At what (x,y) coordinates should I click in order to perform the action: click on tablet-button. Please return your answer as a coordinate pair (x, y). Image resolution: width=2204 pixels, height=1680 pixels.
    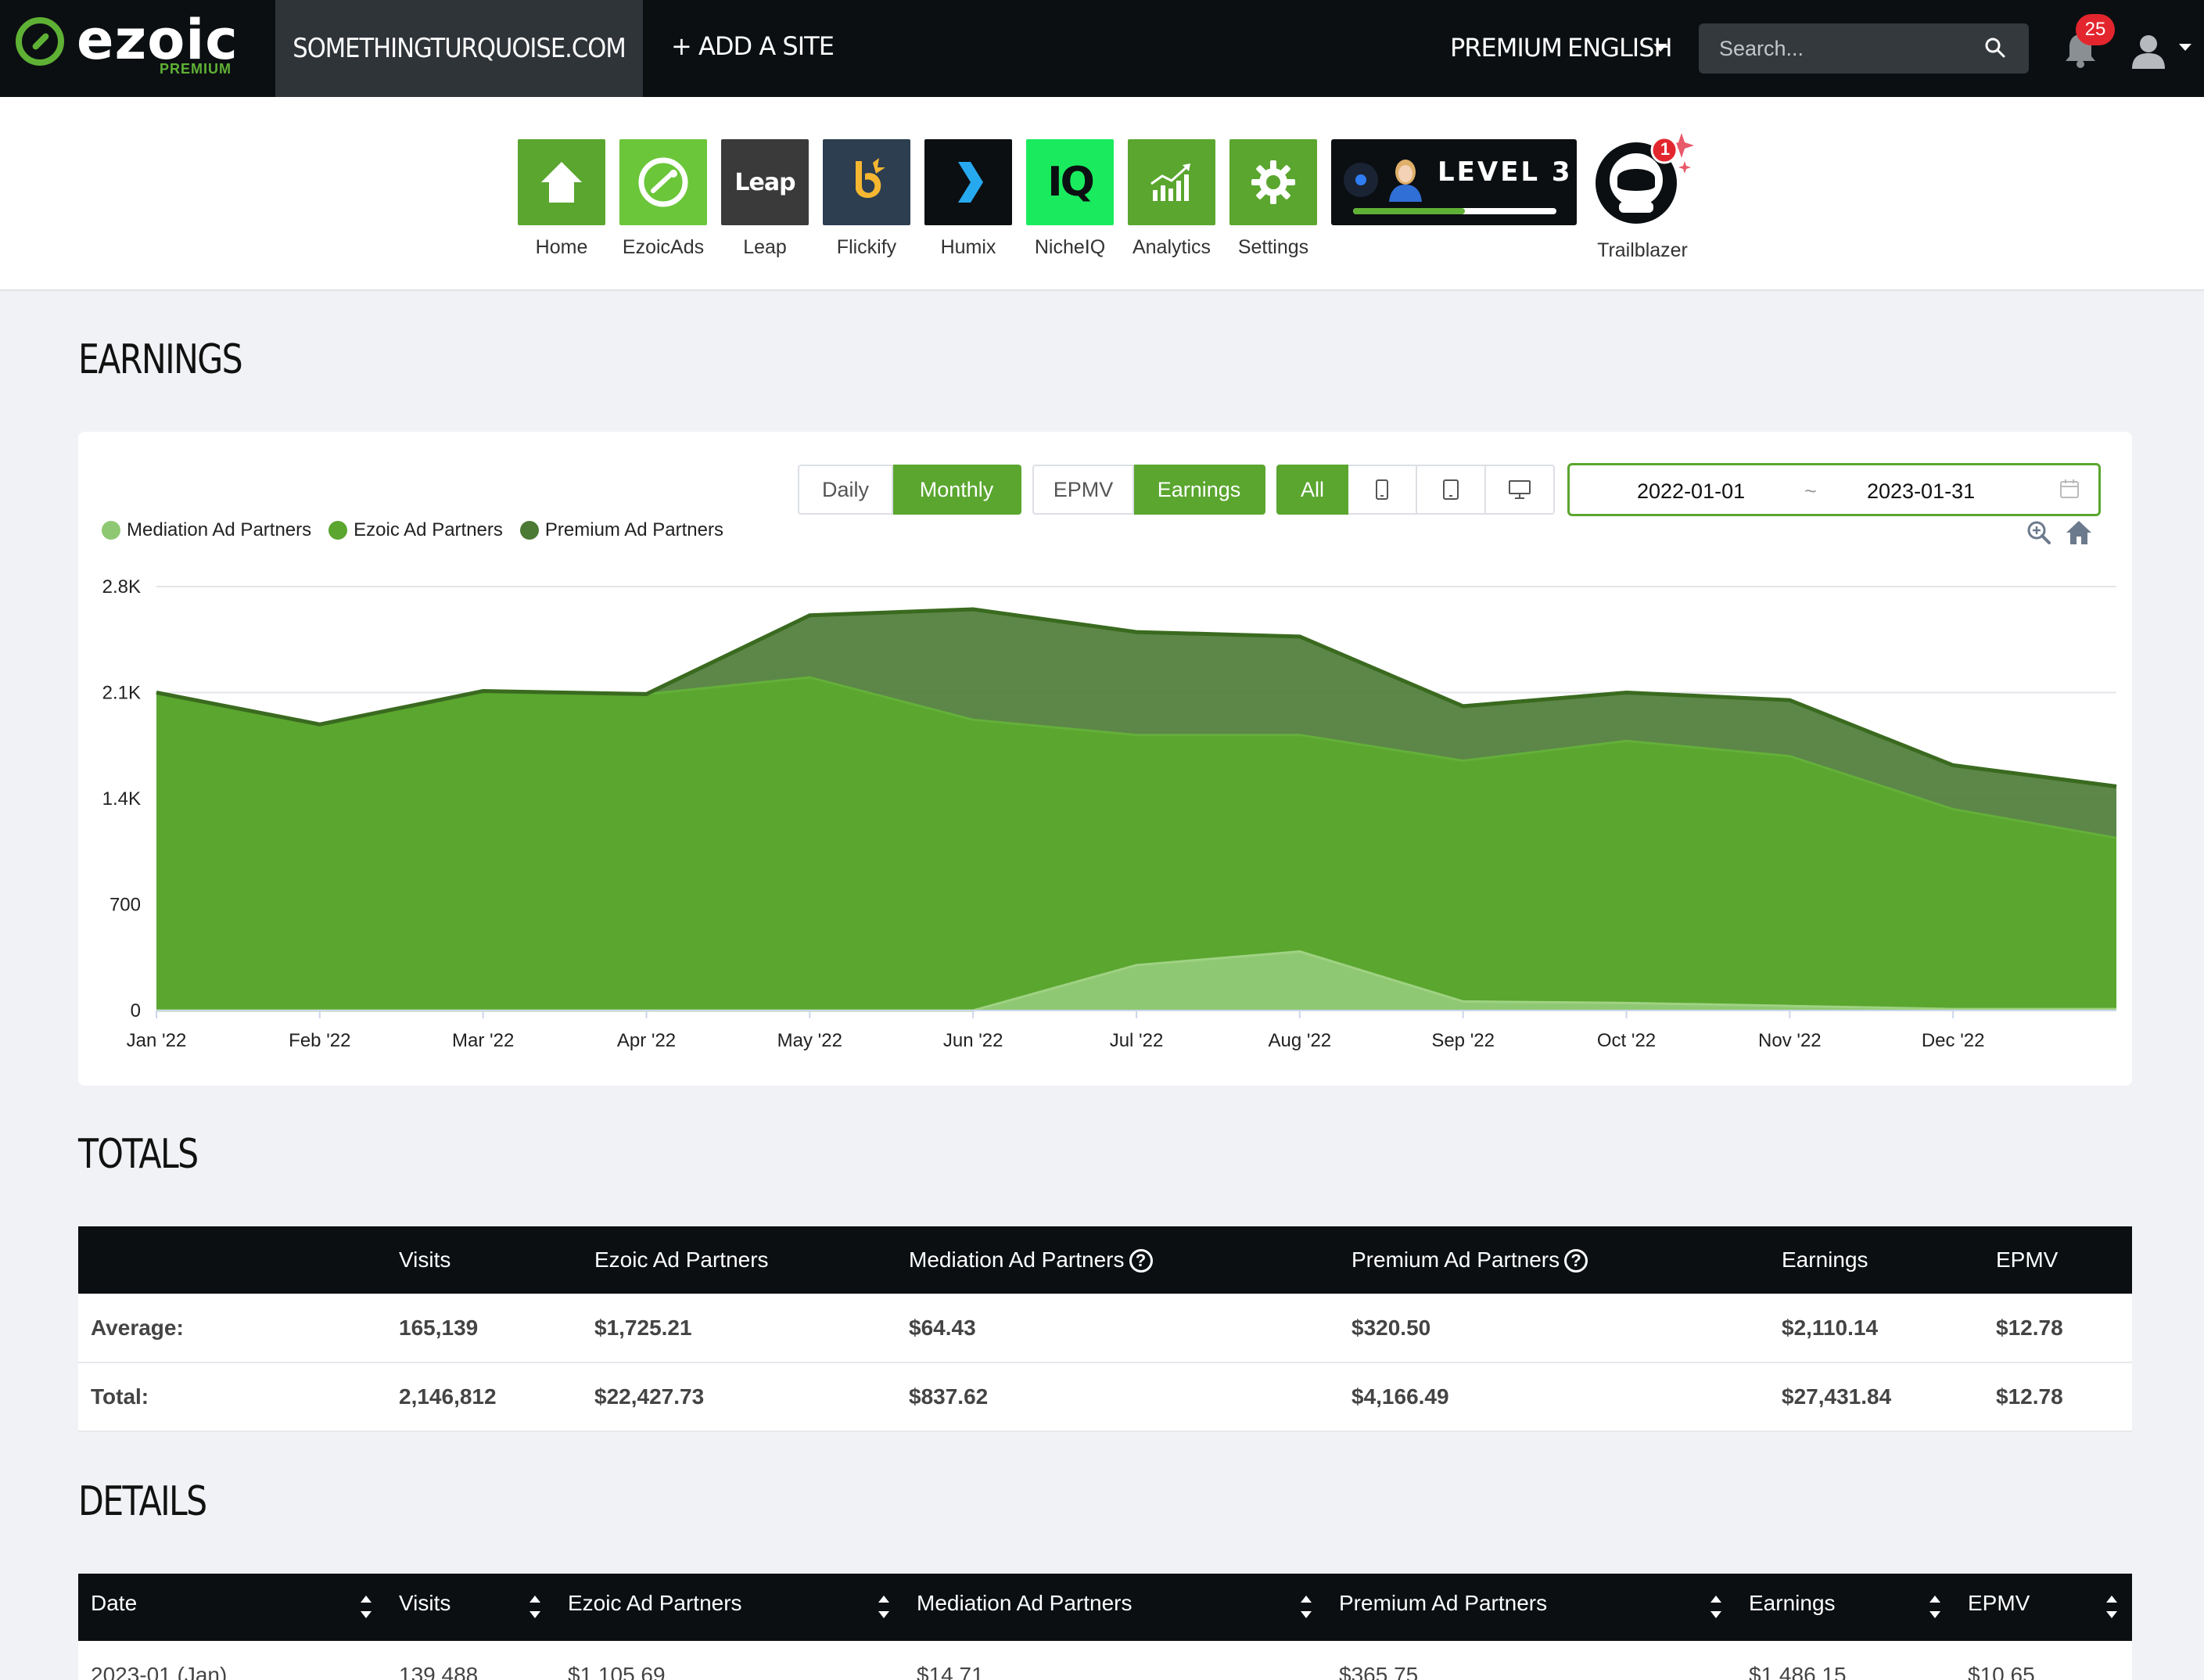
    Looking at the image, I should click on (1451, 490).